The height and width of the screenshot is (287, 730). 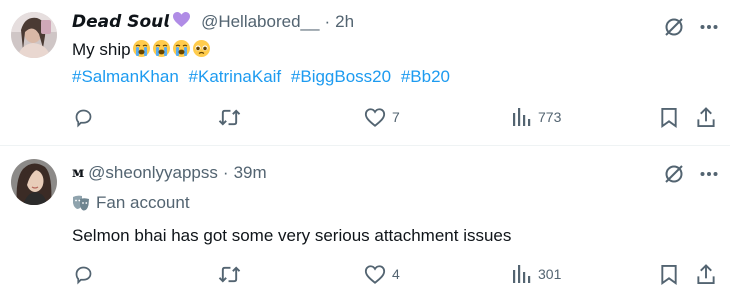 I want to click on views-count: 301, so click(x=550, y=274).